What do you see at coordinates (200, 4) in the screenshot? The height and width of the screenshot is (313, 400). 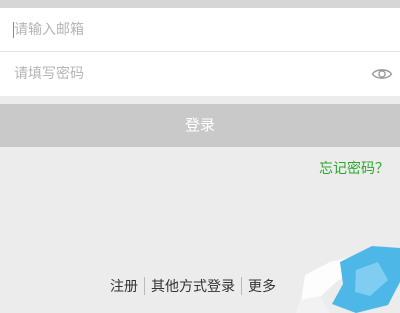 I see `status-bar` at bounding box center [200, 4].